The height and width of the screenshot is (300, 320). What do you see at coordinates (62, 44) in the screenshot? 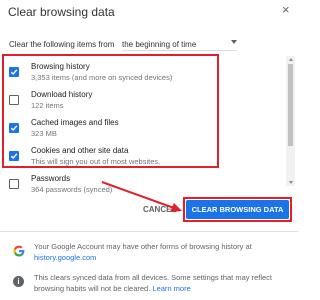
I see `time-range-label: Clear the following items from` at bounding box center [62, 44].